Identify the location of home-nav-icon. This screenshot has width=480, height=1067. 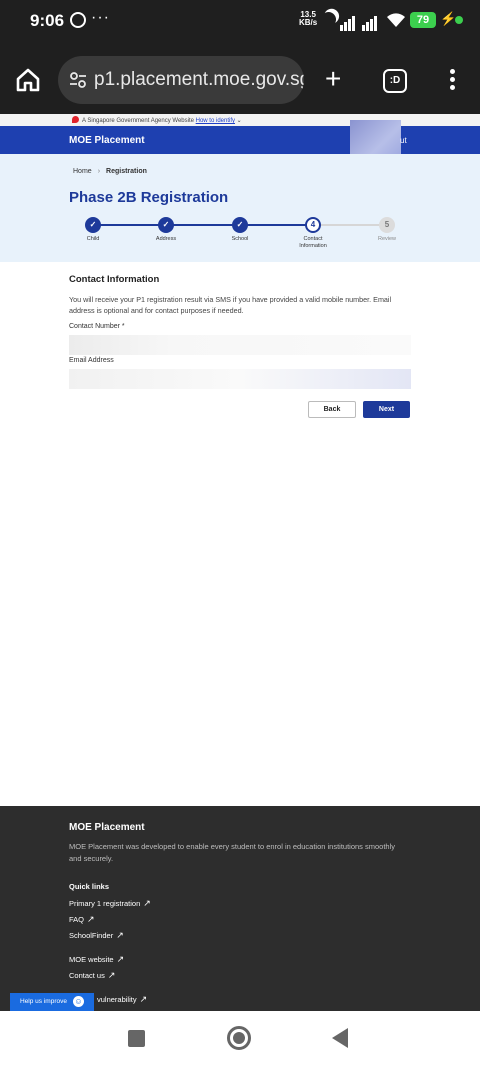
(239, 1038).